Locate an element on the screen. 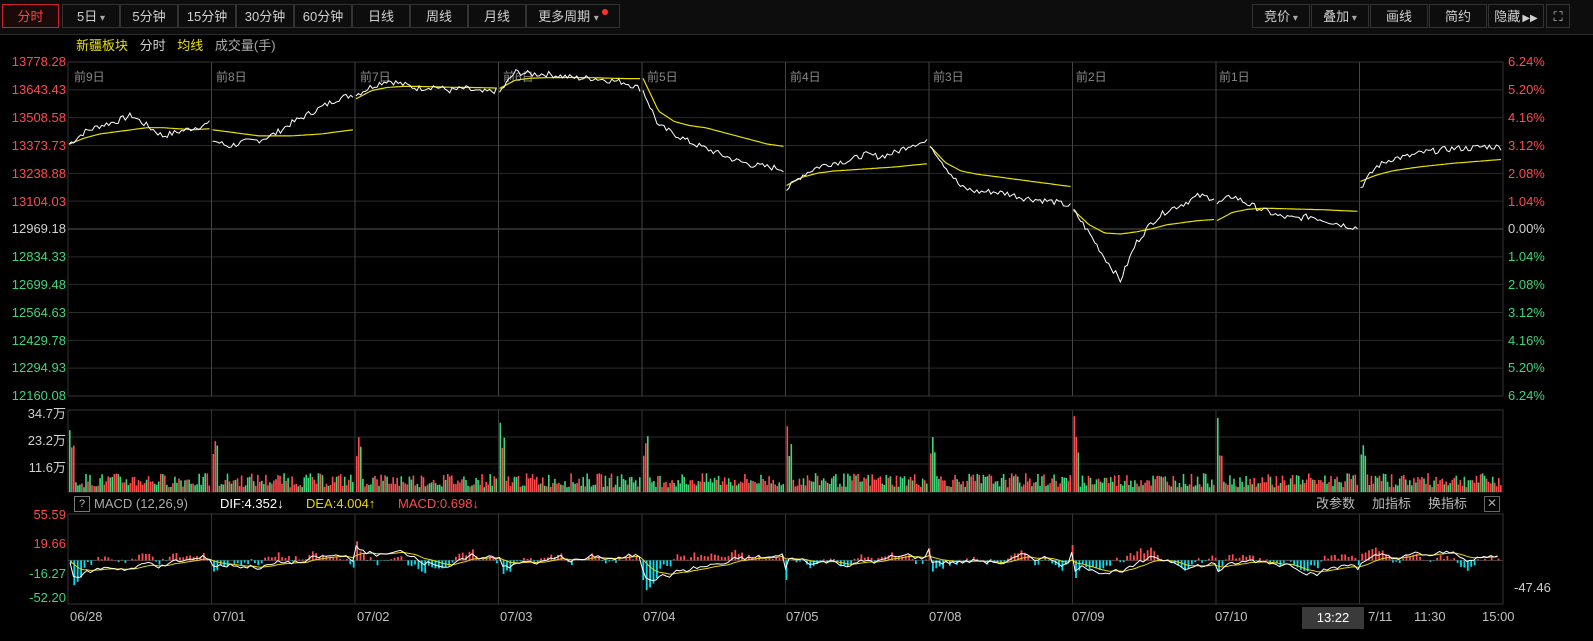 This screenshot has width=1593, height=641. price-line is located at coordinates (1287, 212).